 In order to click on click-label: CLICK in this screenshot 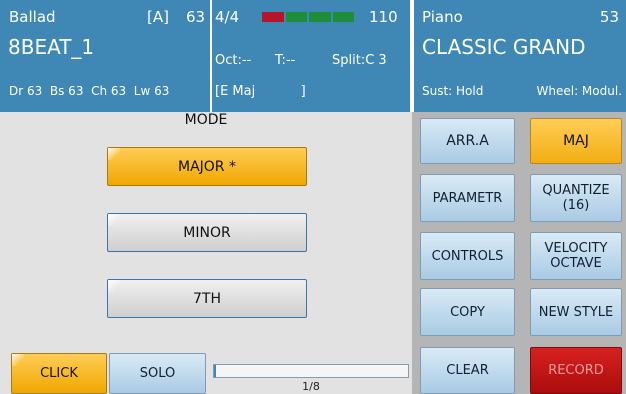, I will do `click(59, 373)`.